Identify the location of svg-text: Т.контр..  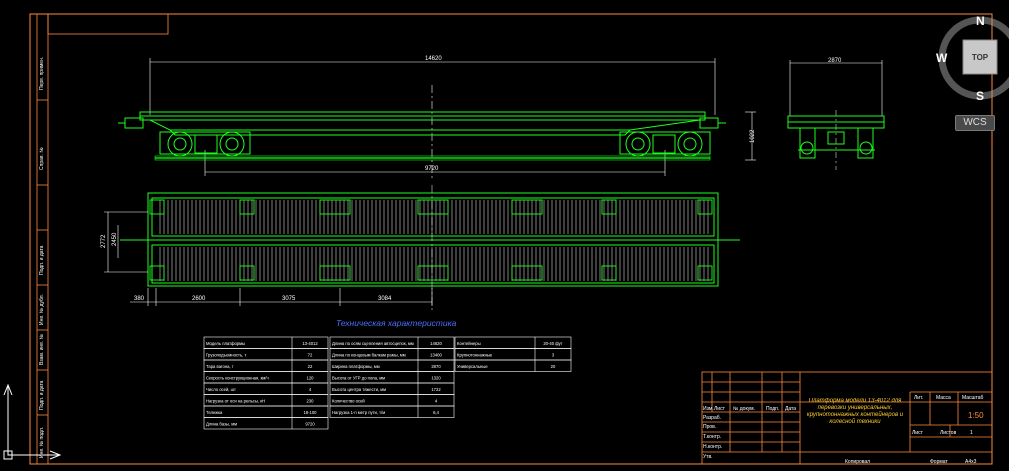
(712, 437).